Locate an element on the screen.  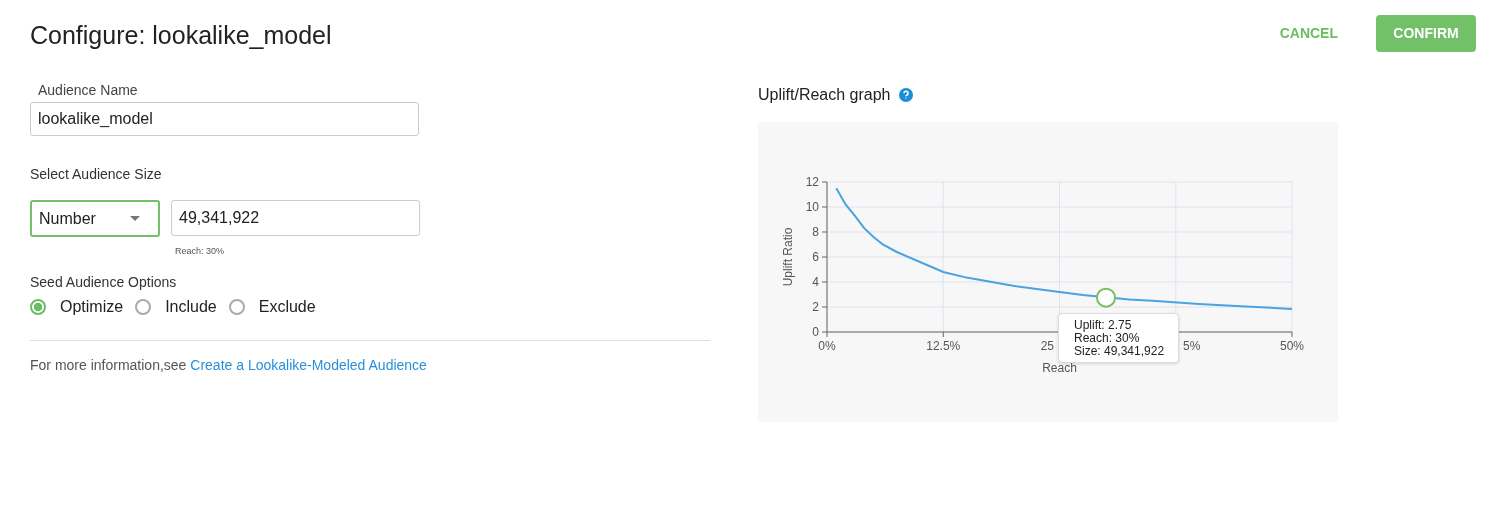
x-tick-label: 50% is located at coordinates (1292, 346).